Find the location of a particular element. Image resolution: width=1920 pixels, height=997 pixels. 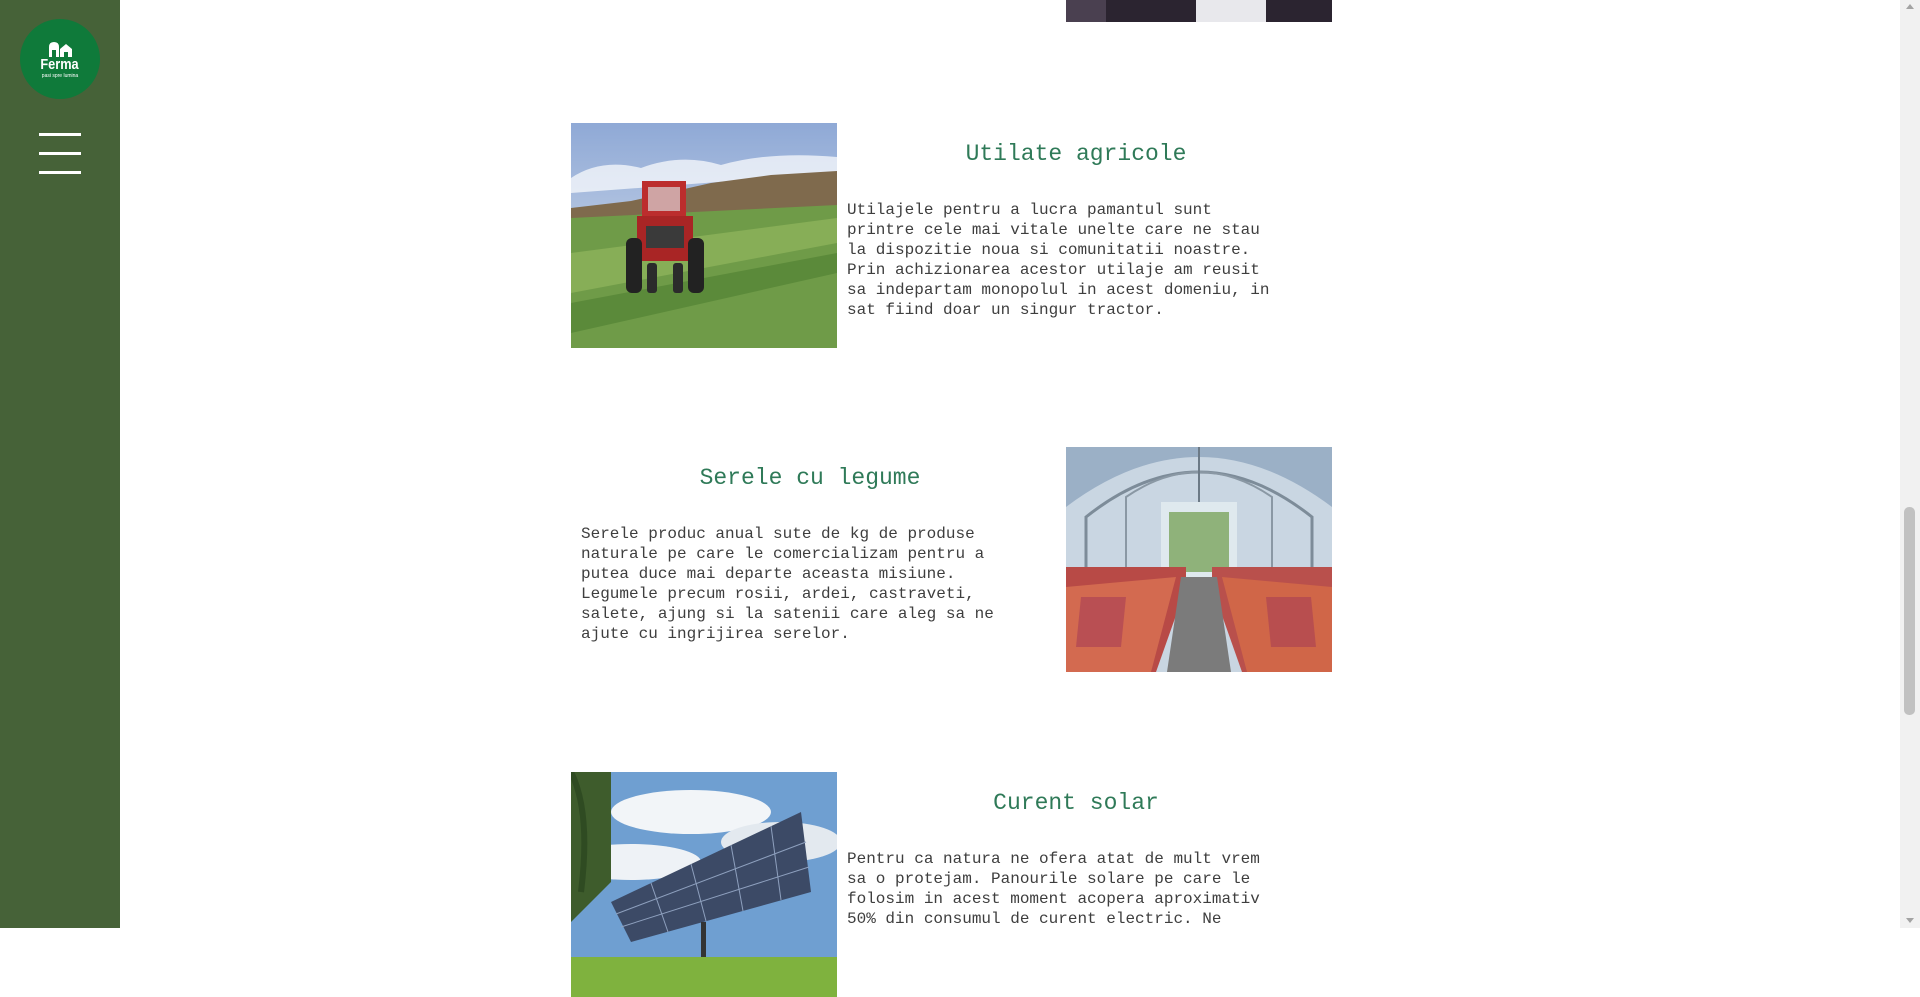

sidebar: Ferma pasi spre lumina is located at coordinates (60, 464).